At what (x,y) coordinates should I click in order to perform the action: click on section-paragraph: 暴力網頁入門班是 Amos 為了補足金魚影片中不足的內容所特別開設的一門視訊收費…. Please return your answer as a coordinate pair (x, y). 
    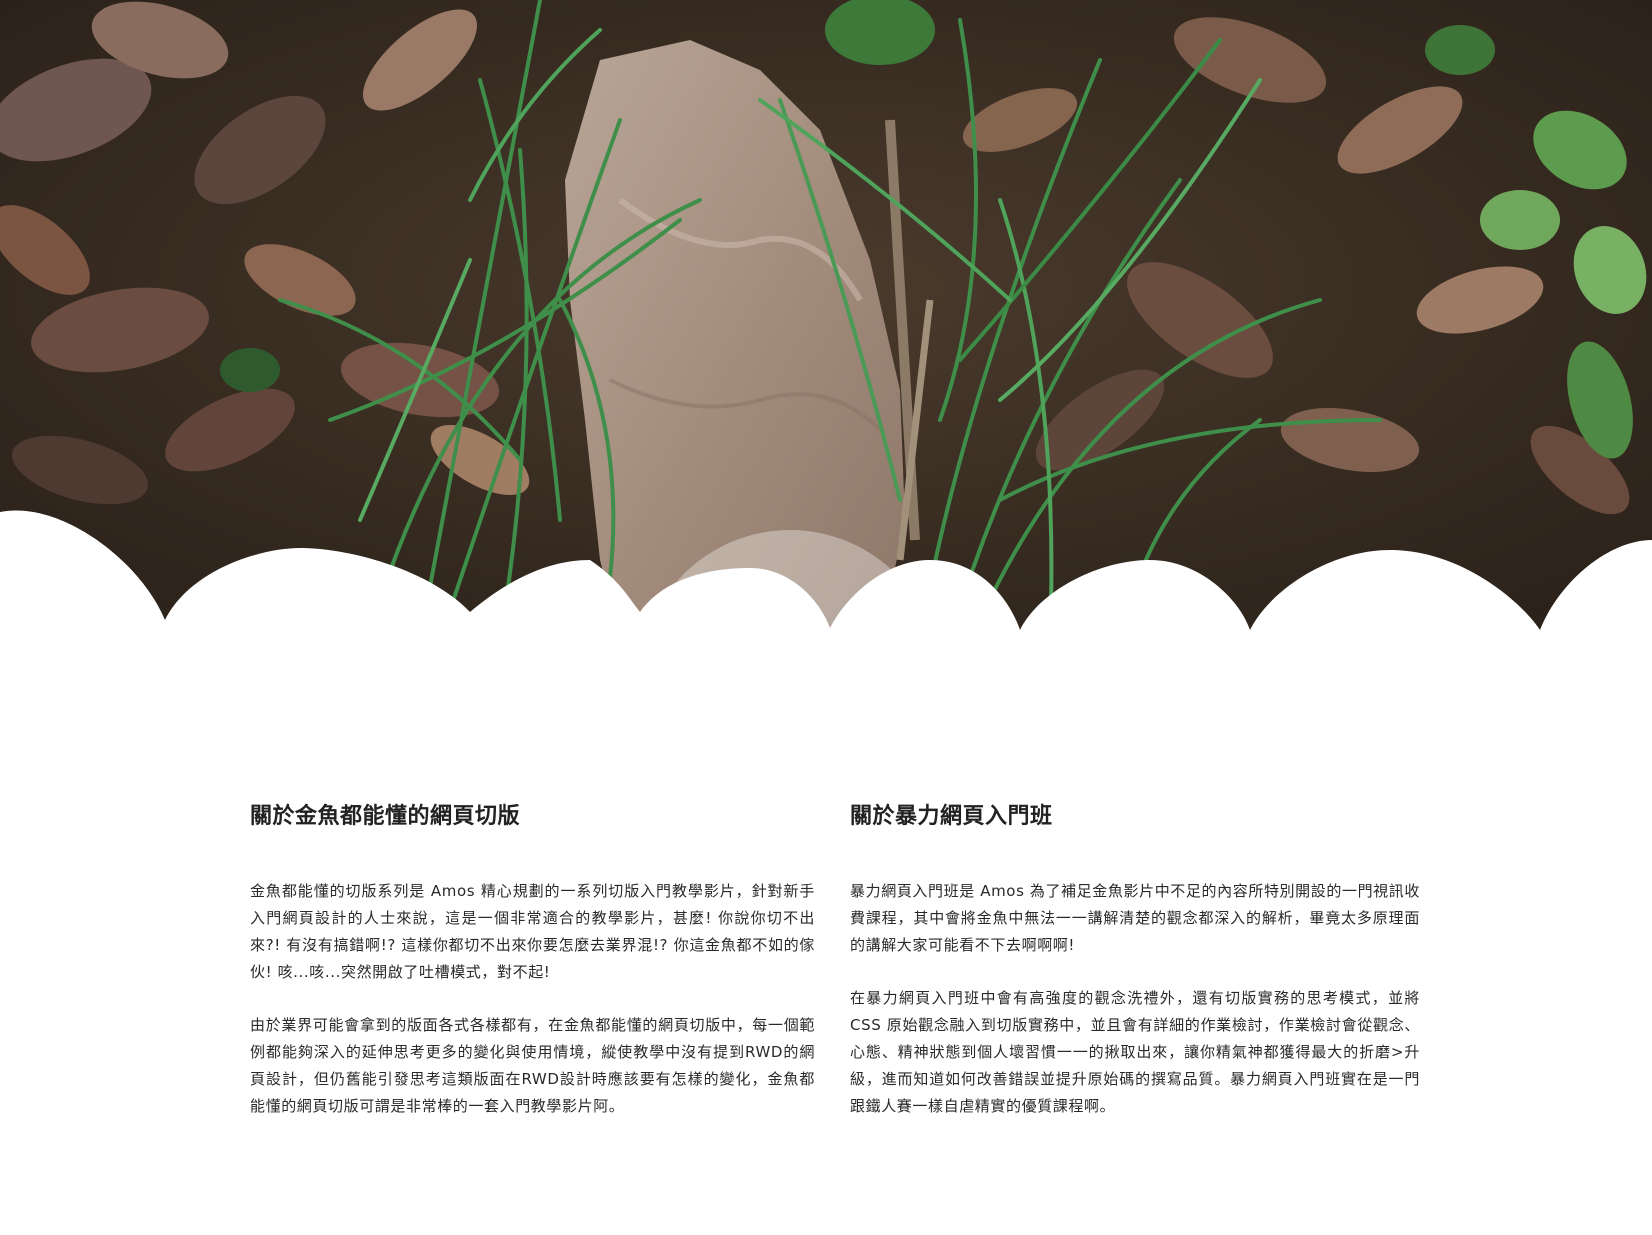
    Looking at the image, I should click on (1135, 918).